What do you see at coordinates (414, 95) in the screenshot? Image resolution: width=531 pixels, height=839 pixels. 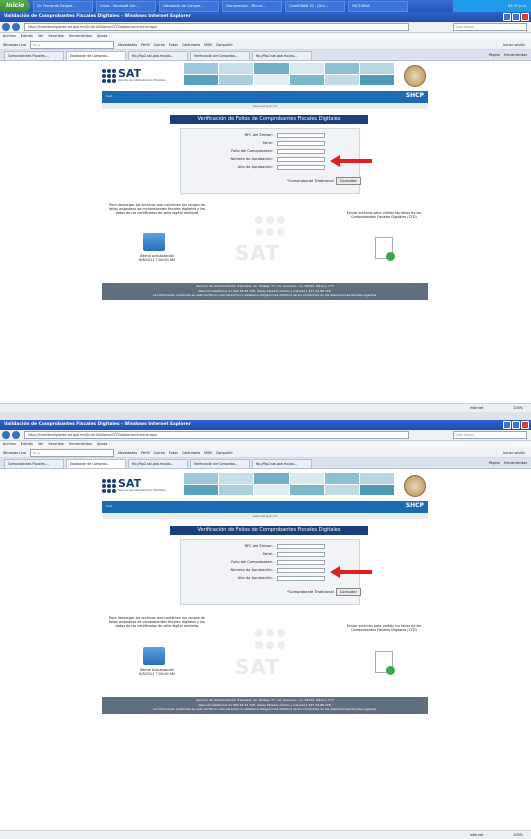 I see `shcp-label: SHCP` at bounding box center [414, 95].